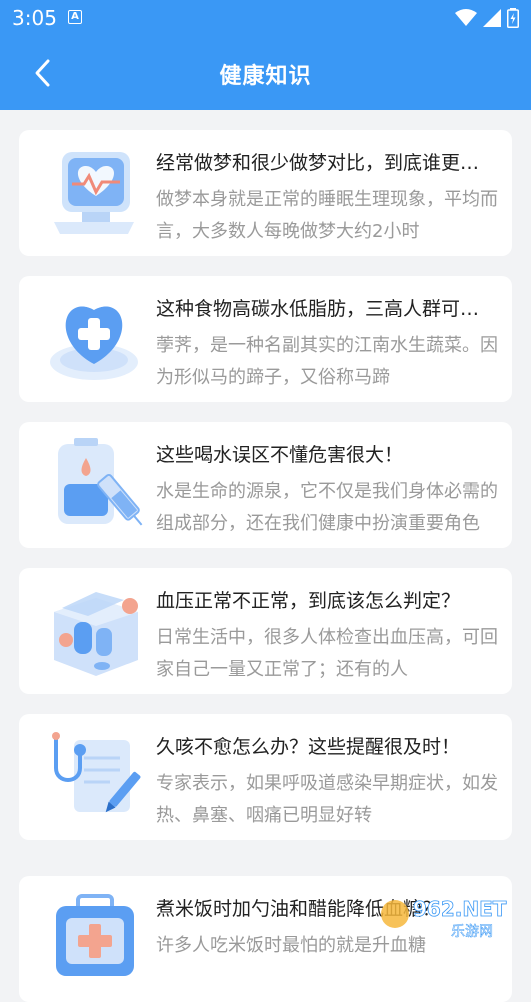 This screenshot has height=1002, width=531. What do you see at coordinates (327, 799) in the screenshot?
I see `article-desc: 专家表示，如果呼吸道感染早期症状，如发热、鼻塞、咽痛已明显好转` at bounding box center [327, 799].